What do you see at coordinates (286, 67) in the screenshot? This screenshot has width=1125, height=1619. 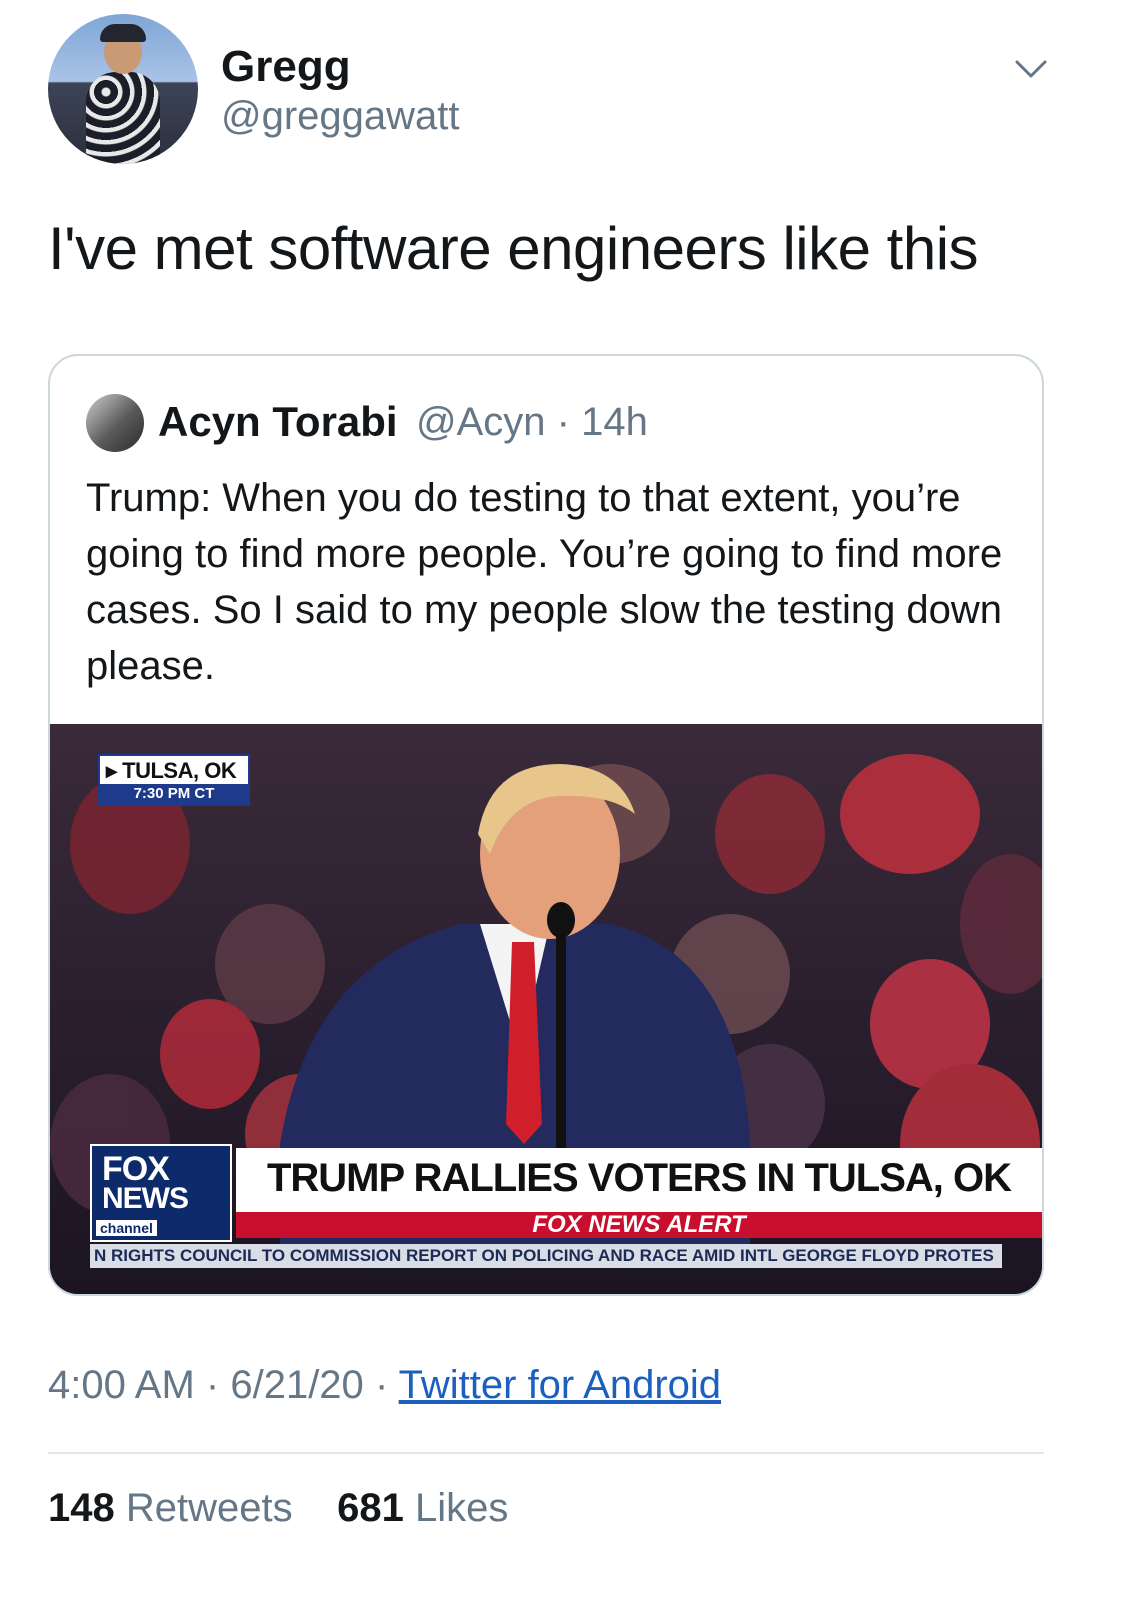 I see `author-name: Gregg` at bounding box center [286, 67].